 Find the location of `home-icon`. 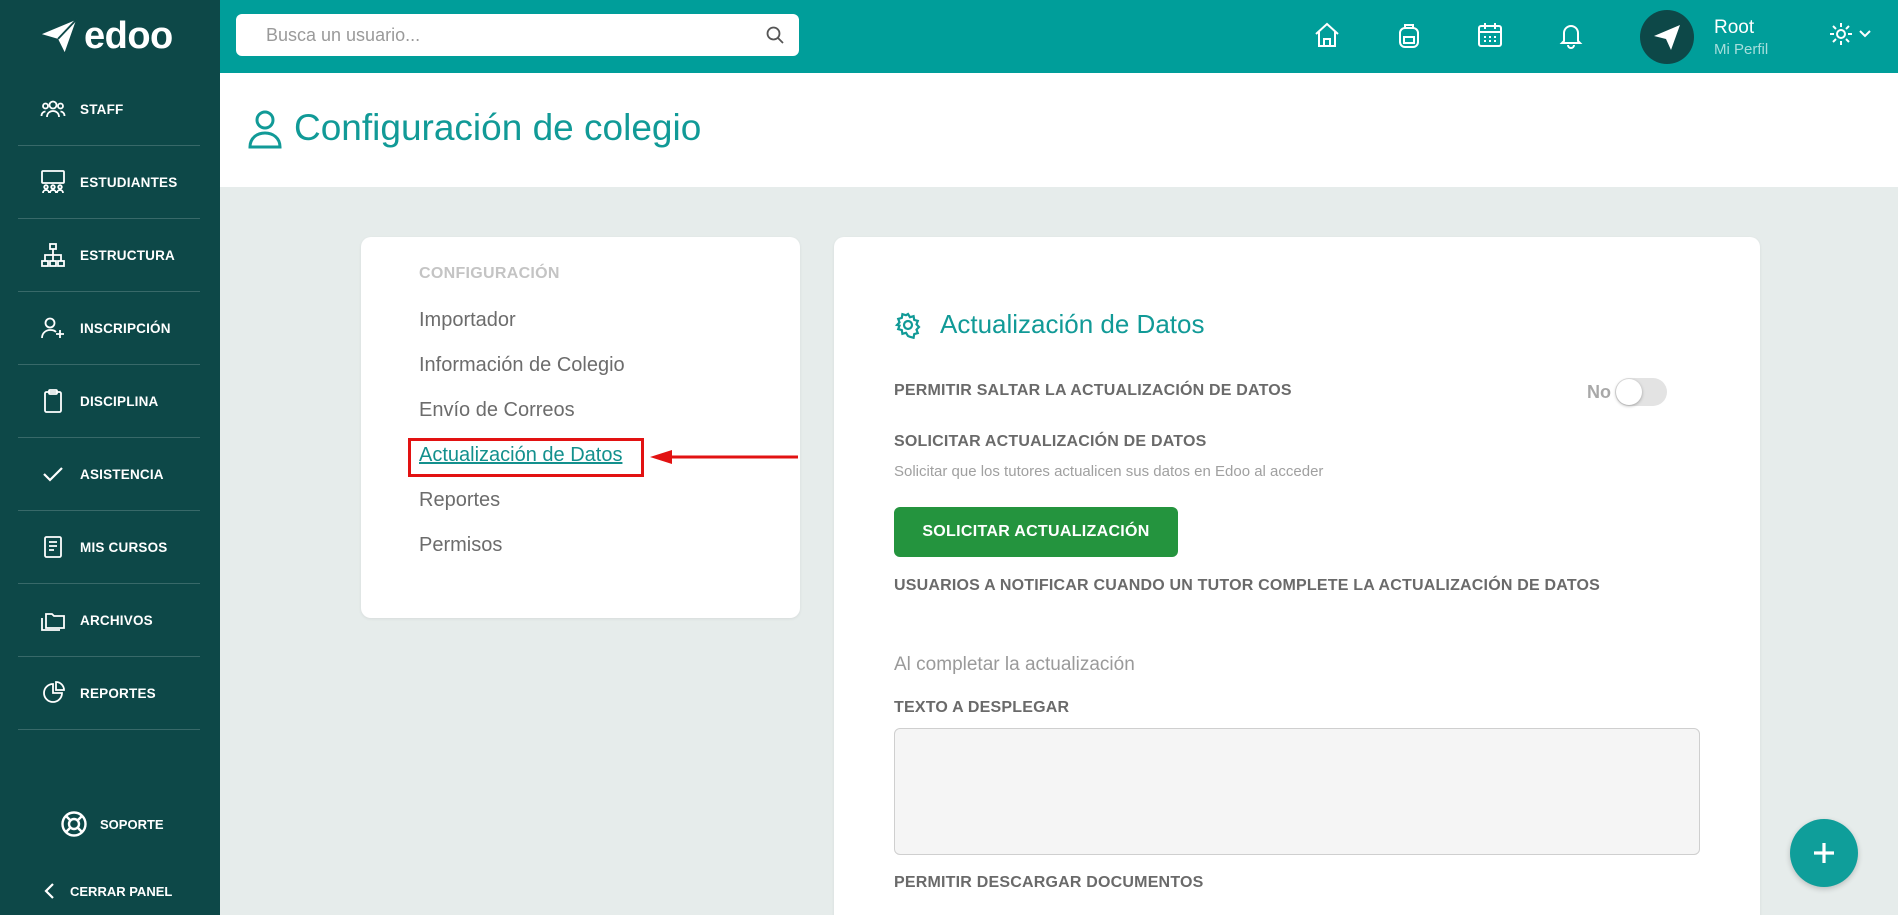

home-icon is located at coordinates (1327, 34).